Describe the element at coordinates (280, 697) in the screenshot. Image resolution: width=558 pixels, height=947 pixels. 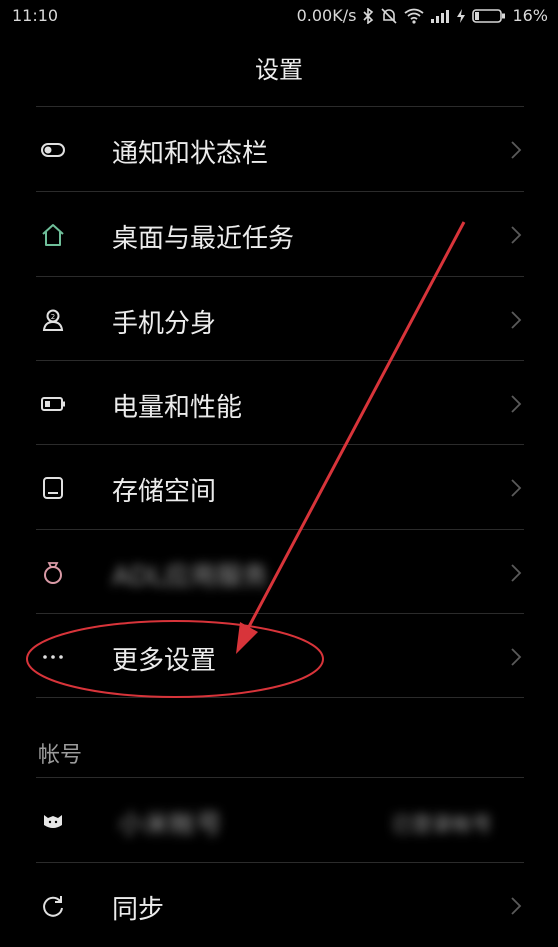
I see `divider` at that location.